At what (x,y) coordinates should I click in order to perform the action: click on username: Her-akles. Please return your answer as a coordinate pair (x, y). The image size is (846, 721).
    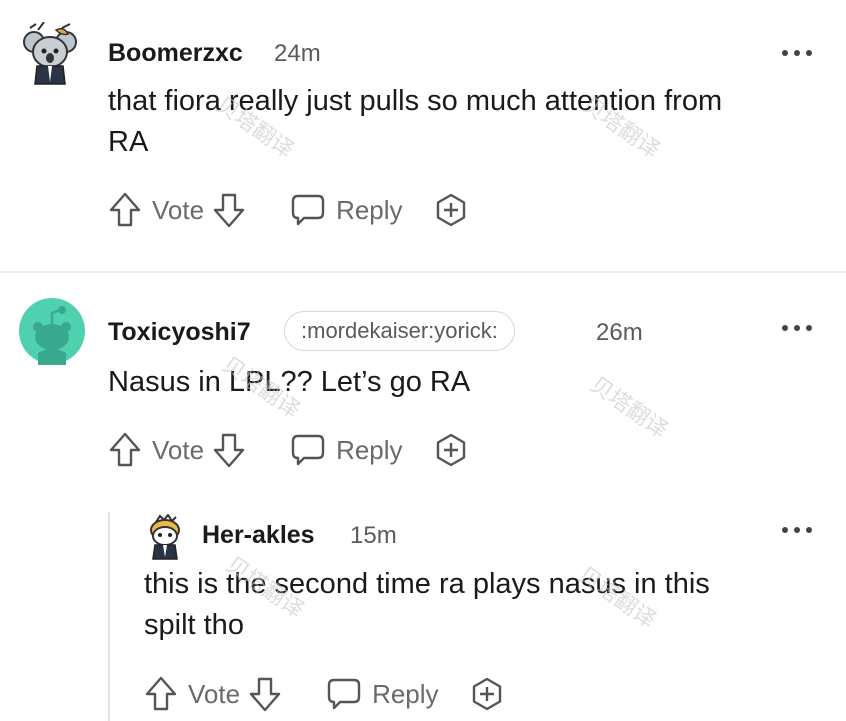
    Looking at the image, I should click on (258, 535).